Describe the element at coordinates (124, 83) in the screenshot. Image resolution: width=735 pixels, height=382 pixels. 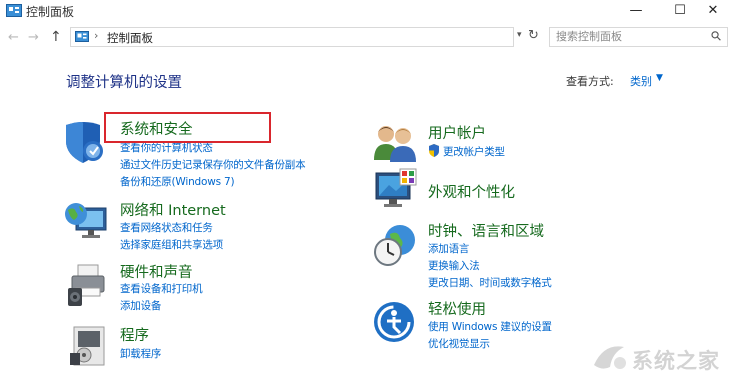
I see `page-title: 调整计算机的设置` at that location.